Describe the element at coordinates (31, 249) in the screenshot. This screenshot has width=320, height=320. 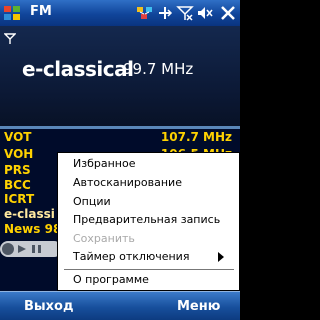
I see `player-controls` at that location.